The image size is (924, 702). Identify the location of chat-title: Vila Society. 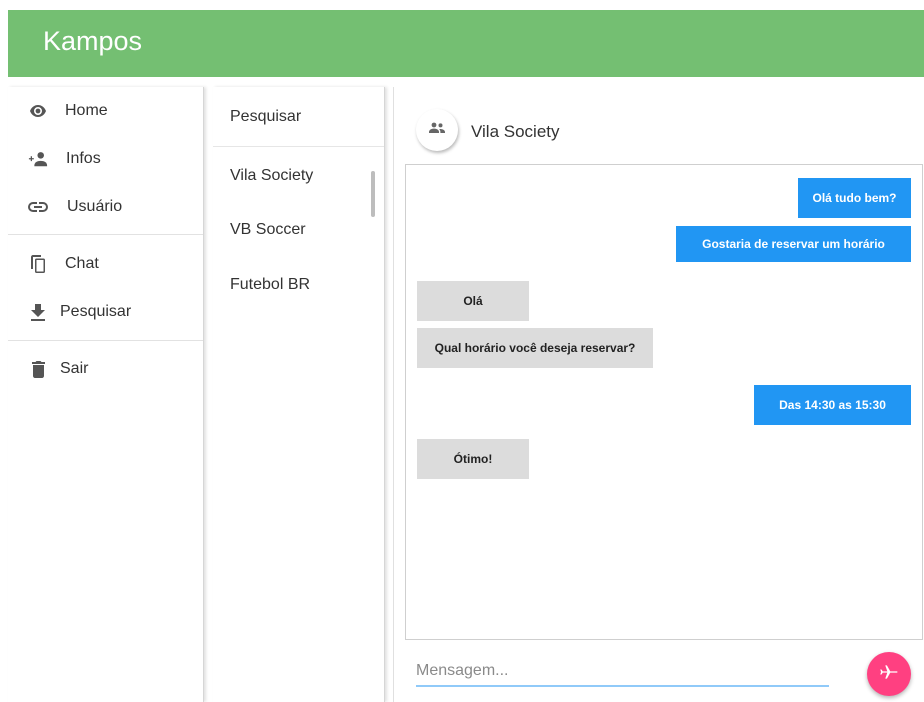
(515, 131).